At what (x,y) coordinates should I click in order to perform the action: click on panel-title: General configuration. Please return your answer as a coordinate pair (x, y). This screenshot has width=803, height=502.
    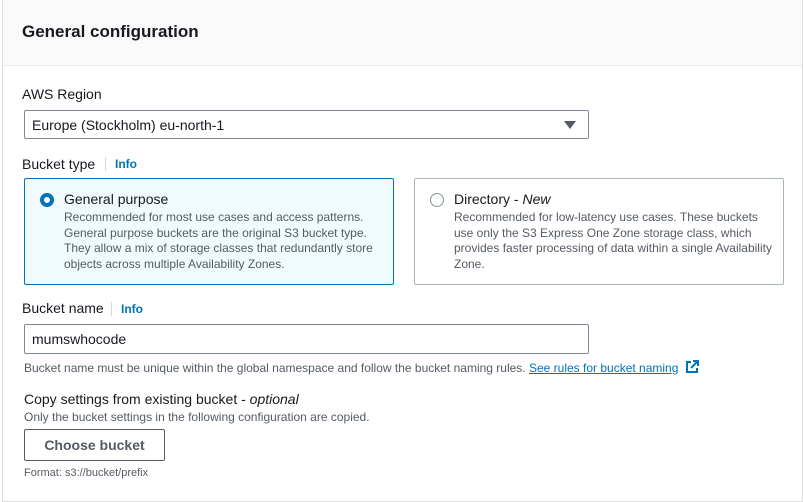
    Looking at the image, I should click on (110, 31).